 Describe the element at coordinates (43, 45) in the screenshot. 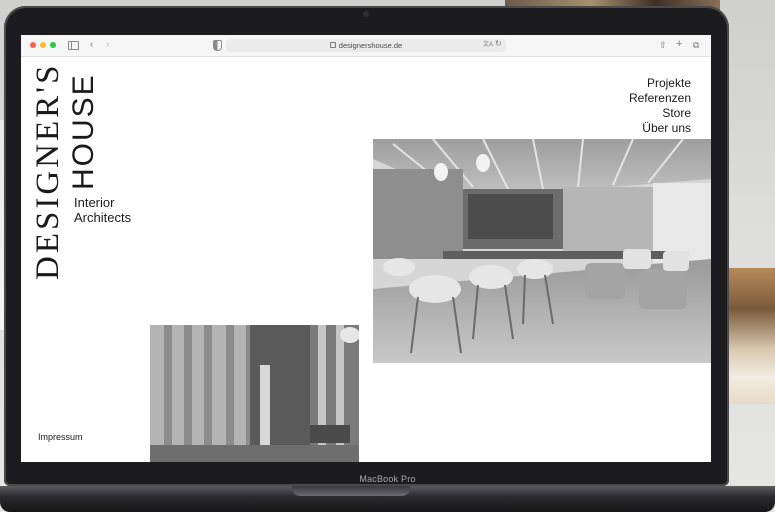

I see `minimize-window-button` at that location.